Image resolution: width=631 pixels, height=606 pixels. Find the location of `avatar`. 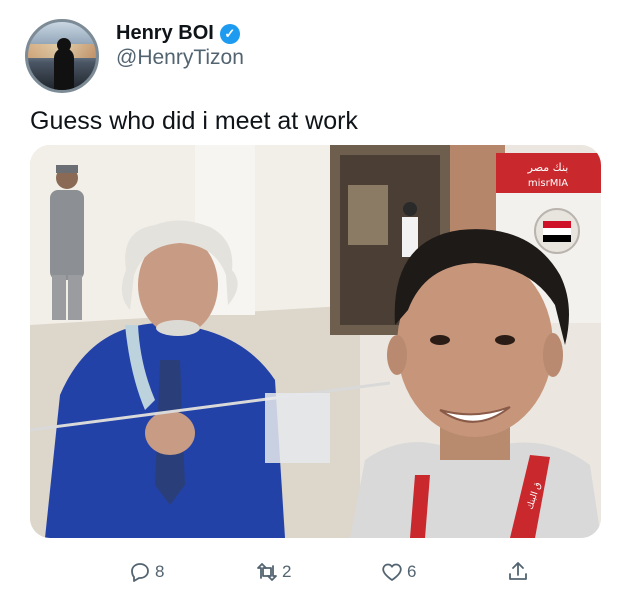

avatar is located at coordinates (62, 56).